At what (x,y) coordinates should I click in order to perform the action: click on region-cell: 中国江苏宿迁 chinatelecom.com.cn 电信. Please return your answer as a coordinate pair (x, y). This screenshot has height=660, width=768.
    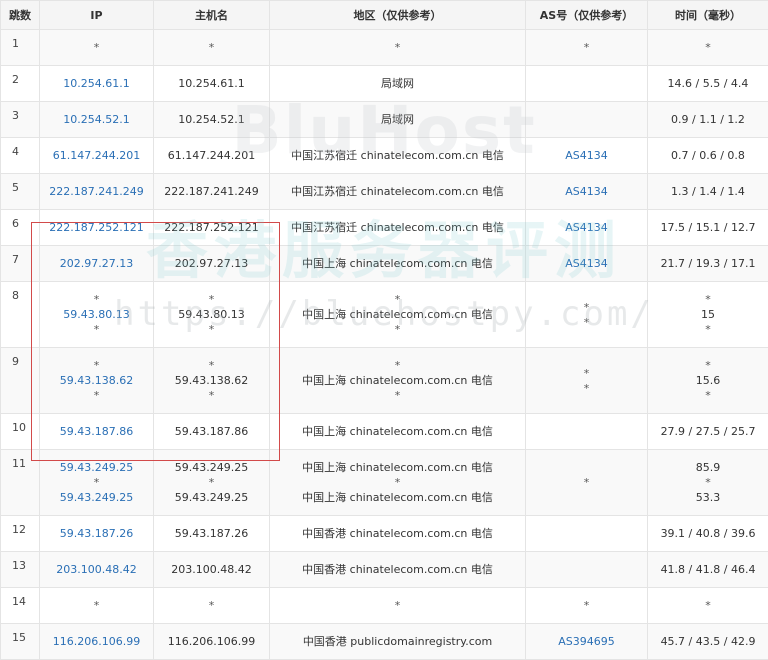
    Looking at the image, I should click on (398, 192).